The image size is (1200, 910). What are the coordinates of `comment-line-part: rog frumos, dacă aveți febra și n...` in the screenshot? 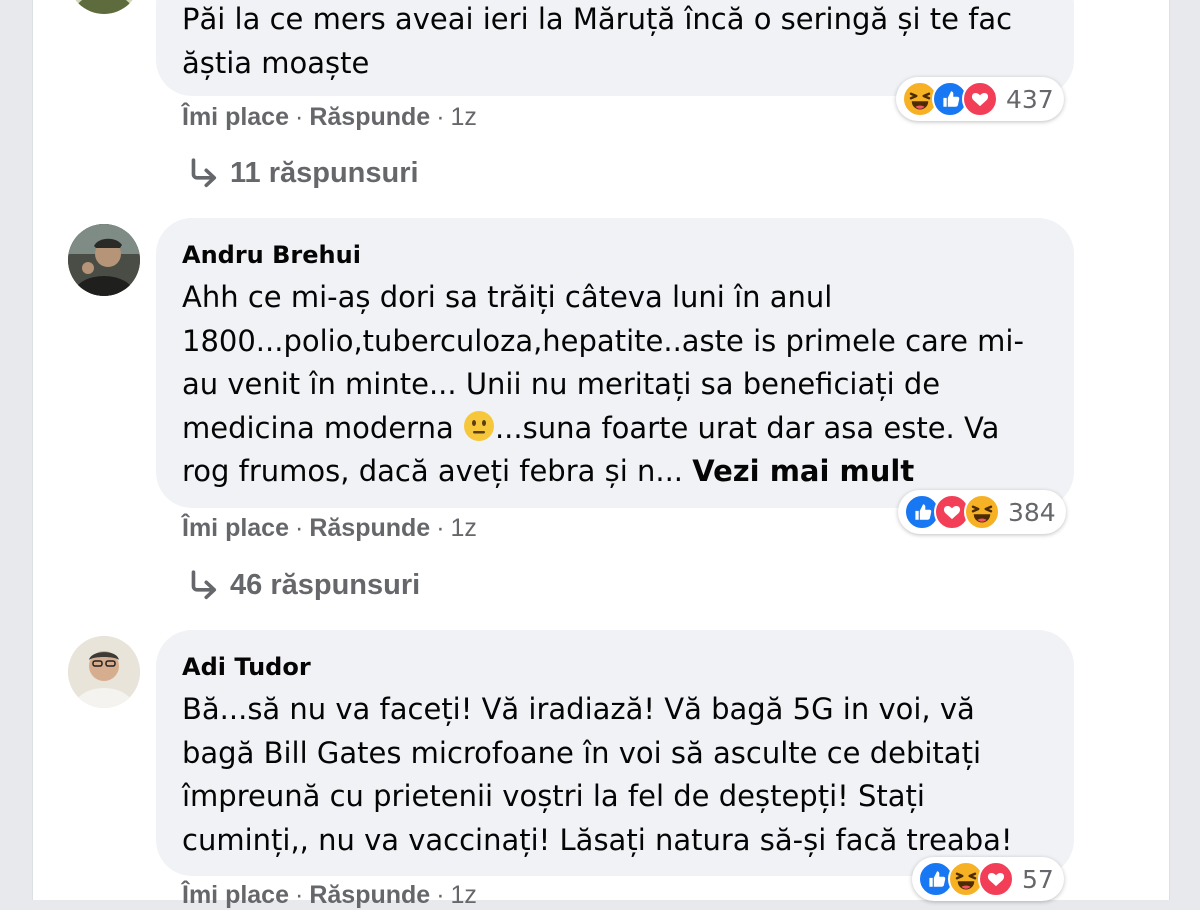 It's located at (433, 471).